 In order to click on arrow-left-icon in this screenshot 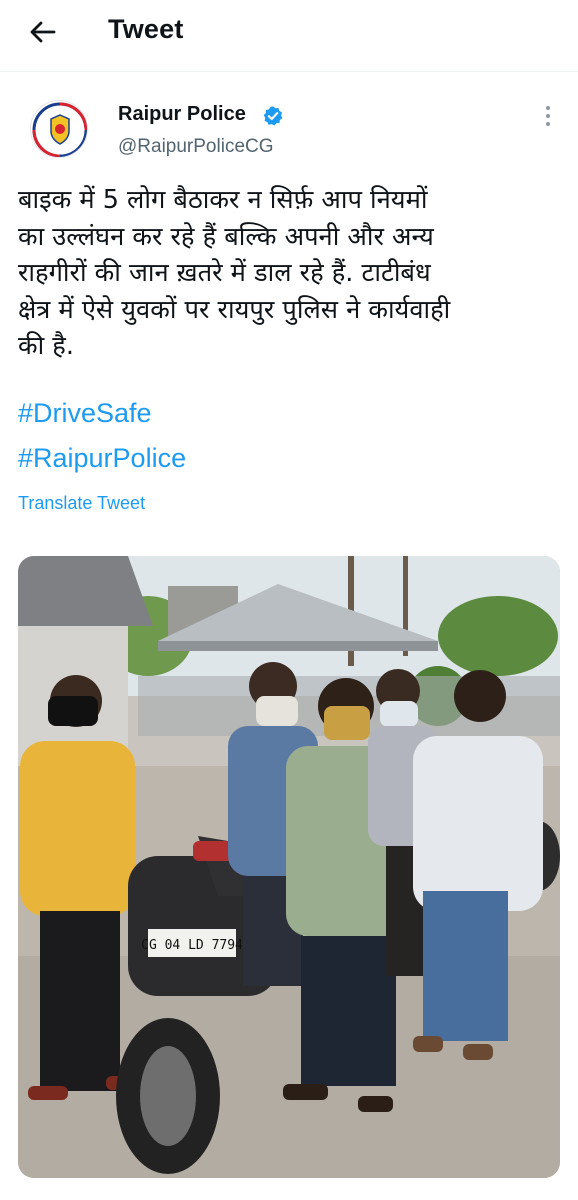, I will do `click(43, 32)`.